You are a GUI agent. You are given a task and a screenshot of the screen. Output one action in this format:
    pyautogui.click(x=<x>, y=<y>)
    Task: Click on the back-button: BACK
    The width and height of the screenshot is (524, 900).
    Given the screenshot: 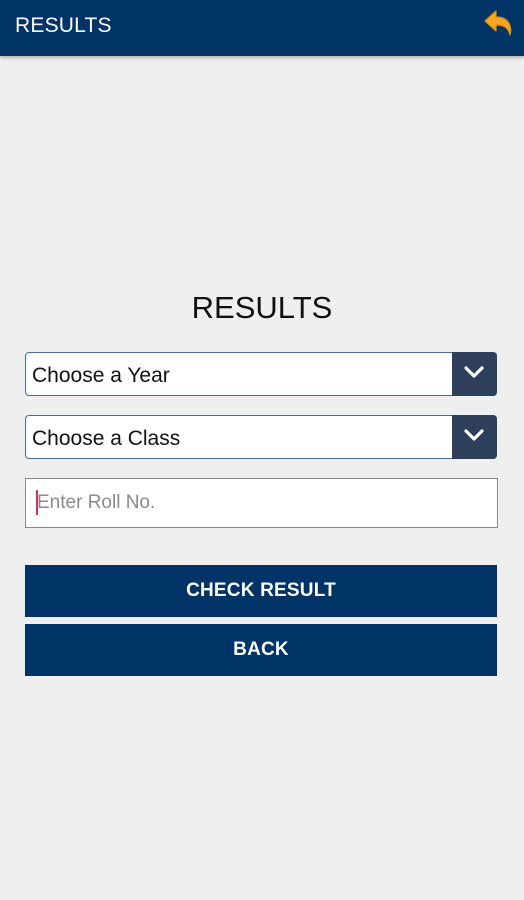 What is the action you would take?
    pyautogui.click(x=261, y=650)
    